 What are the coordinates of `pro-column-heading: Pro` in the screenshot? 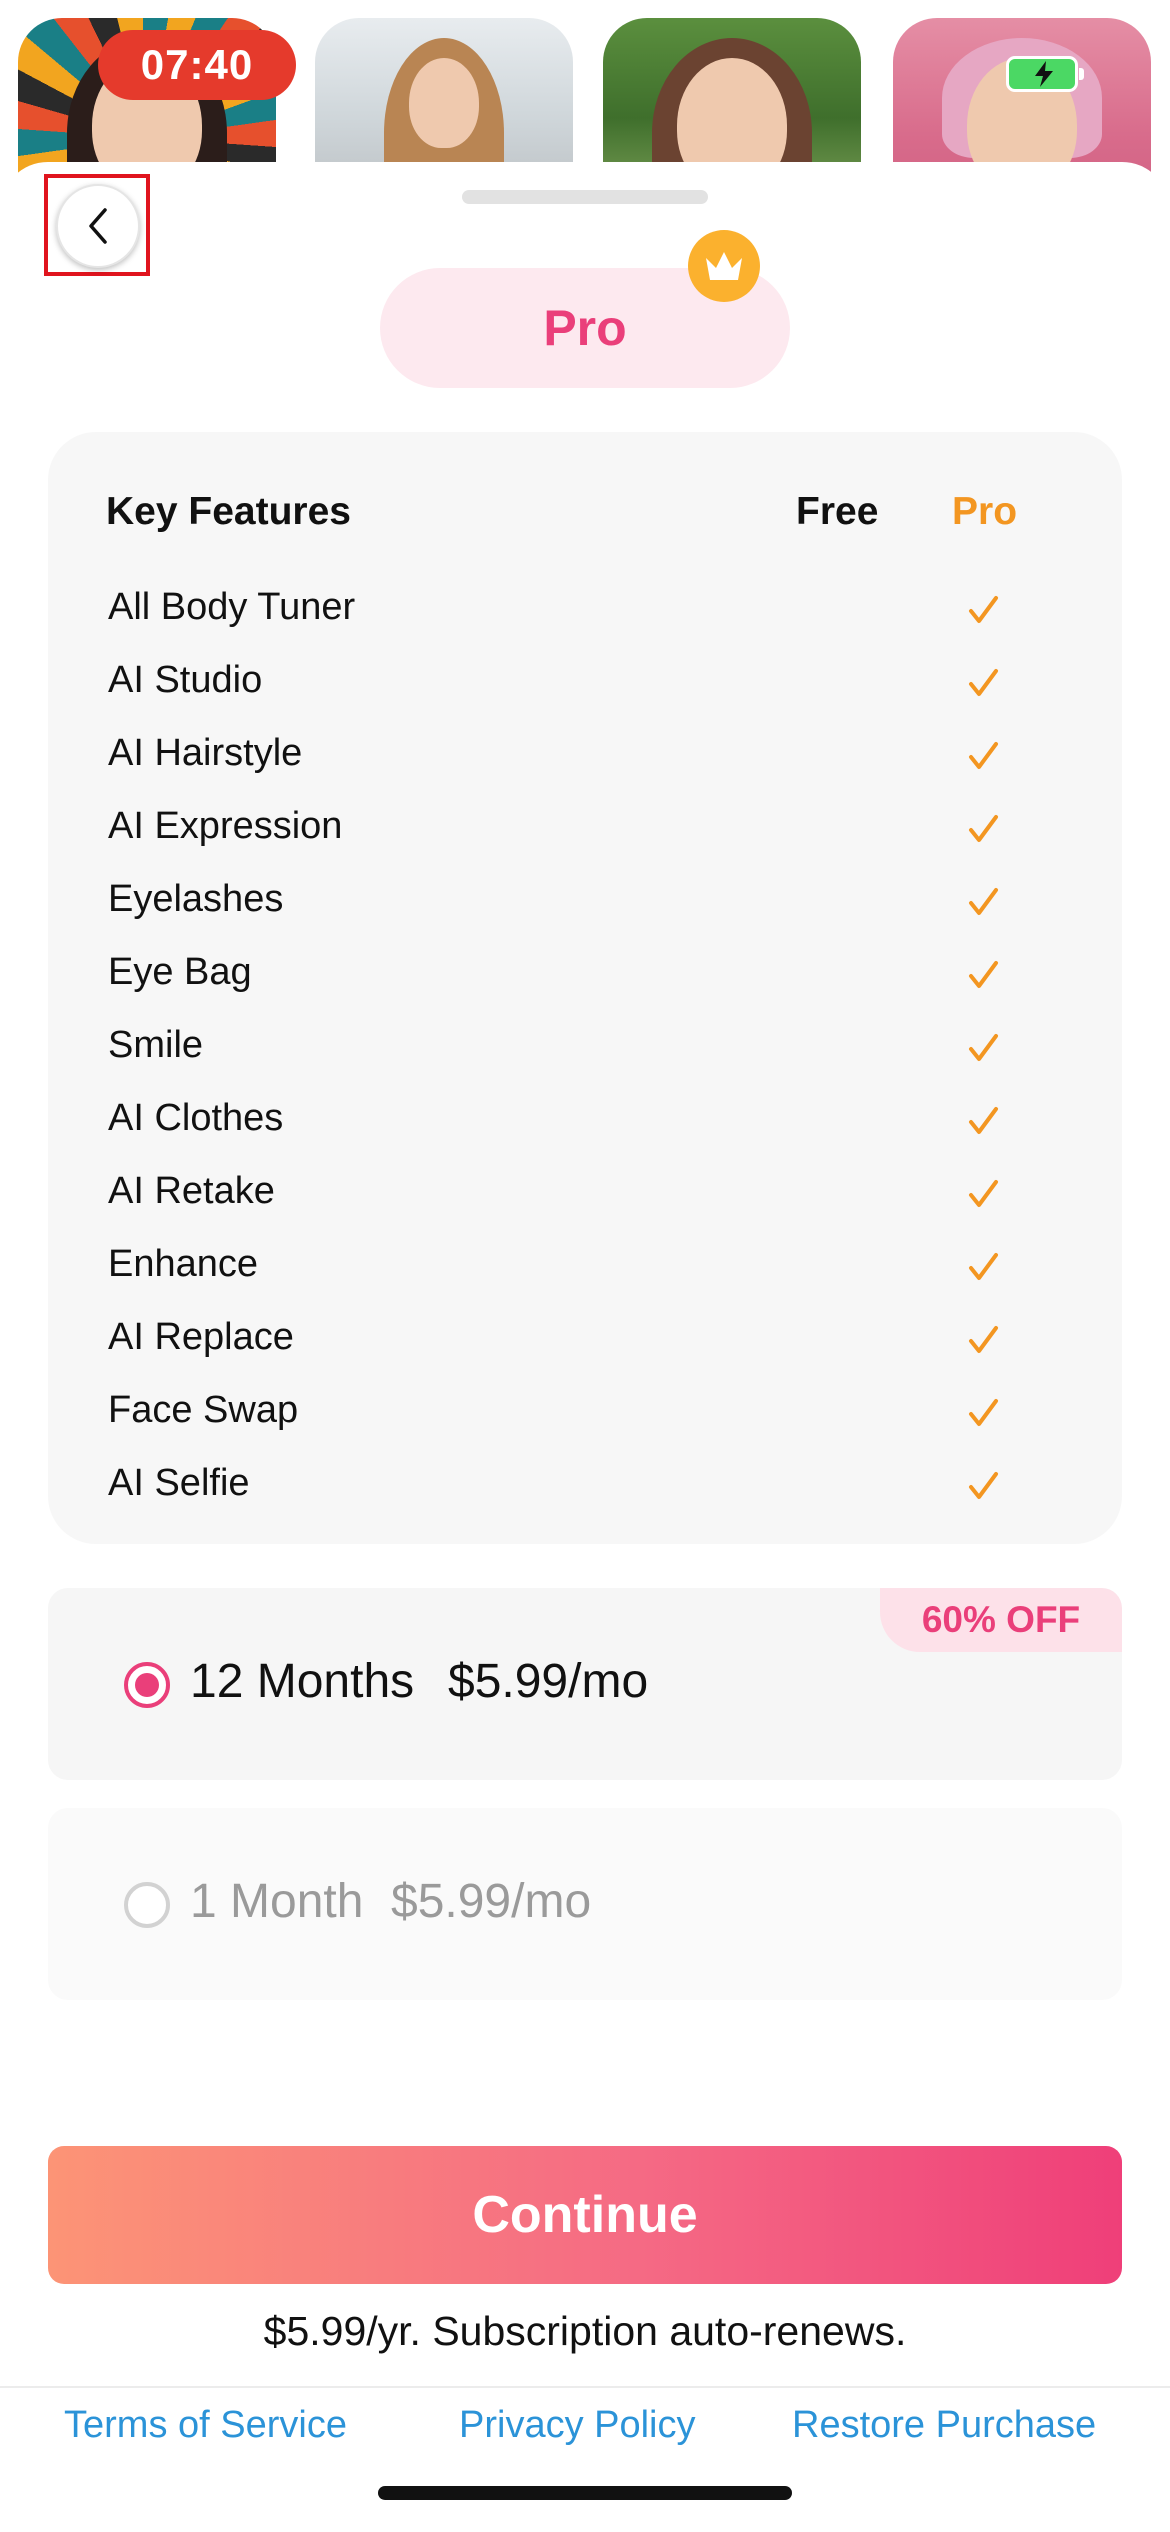 It's located at (985, 511).